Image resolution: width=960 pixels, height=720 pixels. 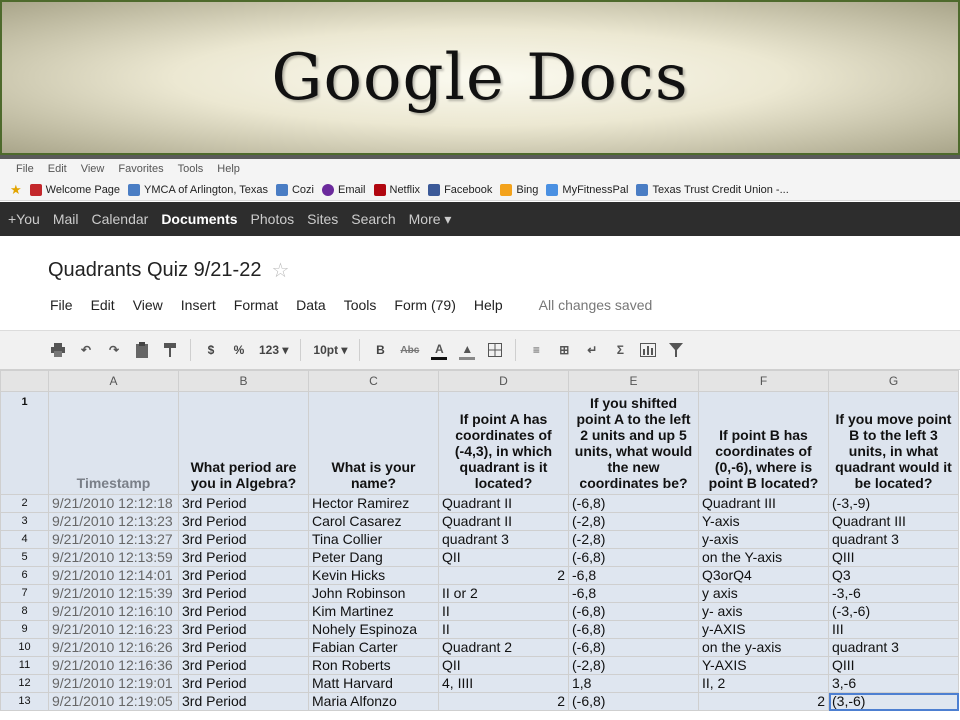 What do you see at coordinates (648, 350) in the screenshot?
I see `chart-icon` at bounding box center [648, 350].